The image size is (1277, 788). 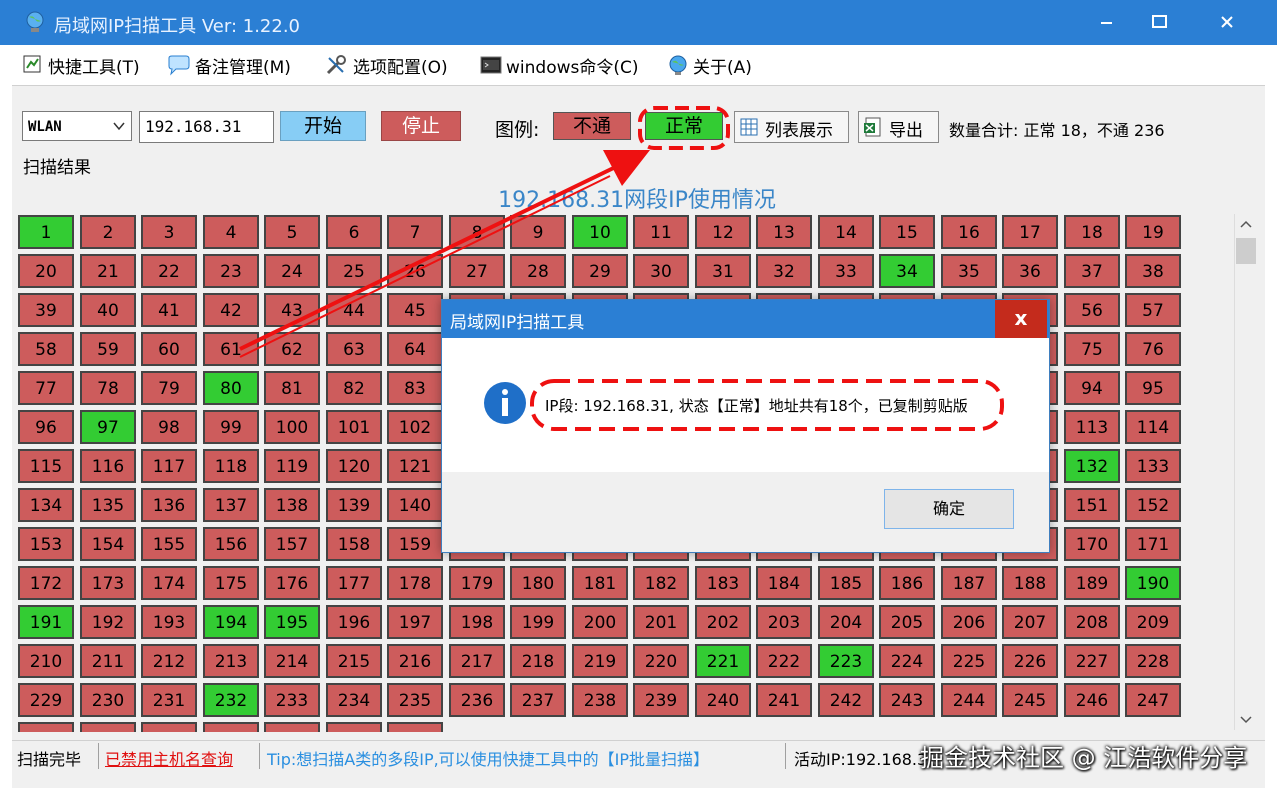 What do you see at coordinates (231, 583) in the screenshot?
I see `ip-cell-175: 175` at bounding box center [231, 583].